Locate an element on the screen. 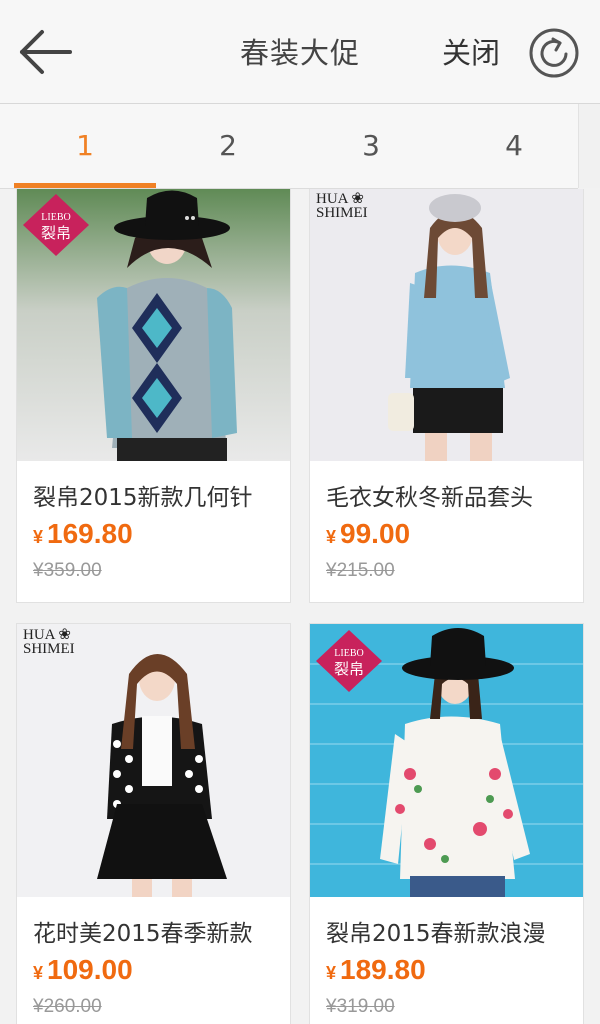 Image resolution: width=600 pixels, height=1024 pixels. product-name: 裂帛2015春新款浪漫 is located at coordinates (436, 934).